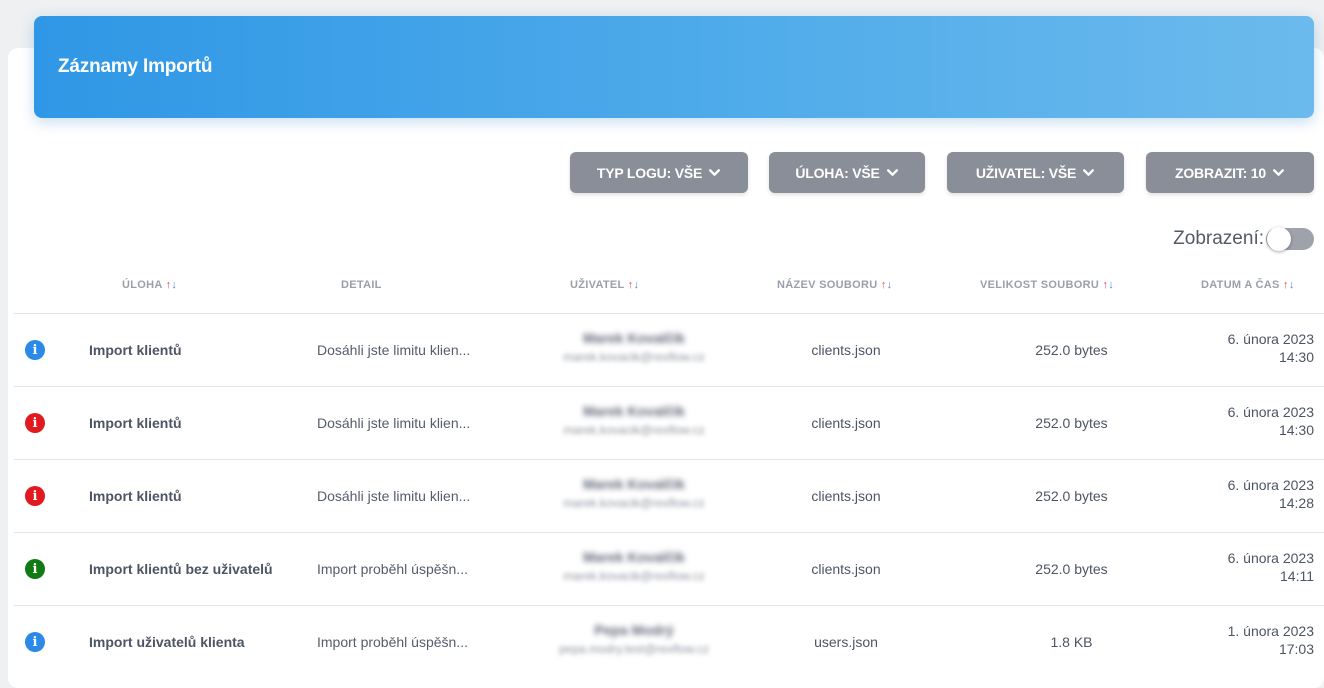  What do you see at coordinates (1218, 238) in the screenshot?
I see `view-toggle-label: Zobrazení:` at bounding box center [1218, 238].